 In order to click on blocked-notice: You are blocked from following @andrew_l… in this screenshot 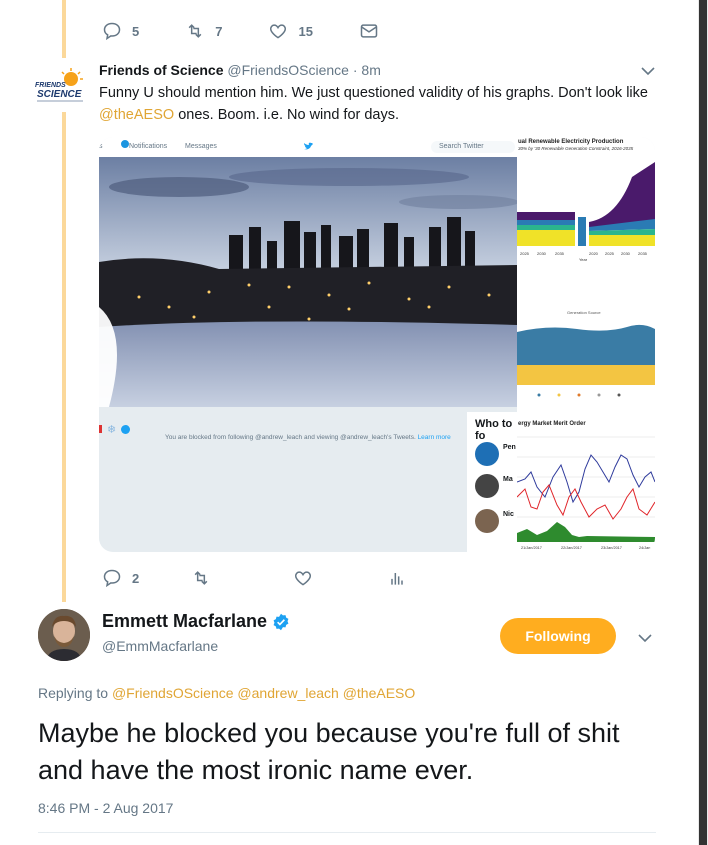, I will do `click(315, 437)`.